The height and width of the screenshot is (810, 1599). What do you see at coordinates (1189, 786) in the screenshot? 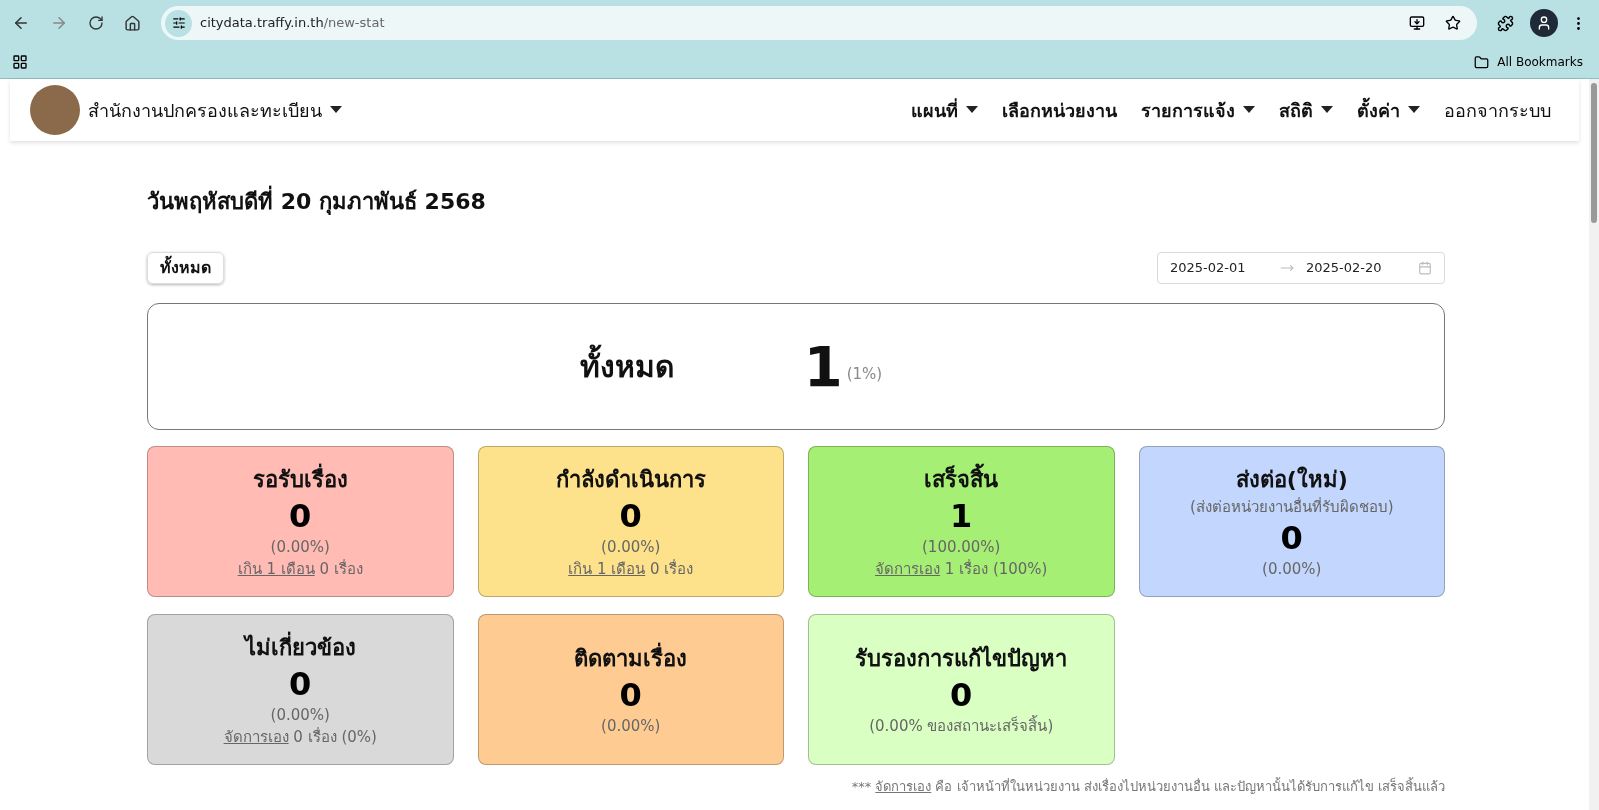
I see `footnote-text: คือ เจ้าหน้าที่ในหน่วยงาน ส่งเรื่องไปหน่วยงานอื่น และปัญหานั้นได้รับการแก้ไข เสร็จสิ้นแล้ว` at bounding box center [1189, 786].